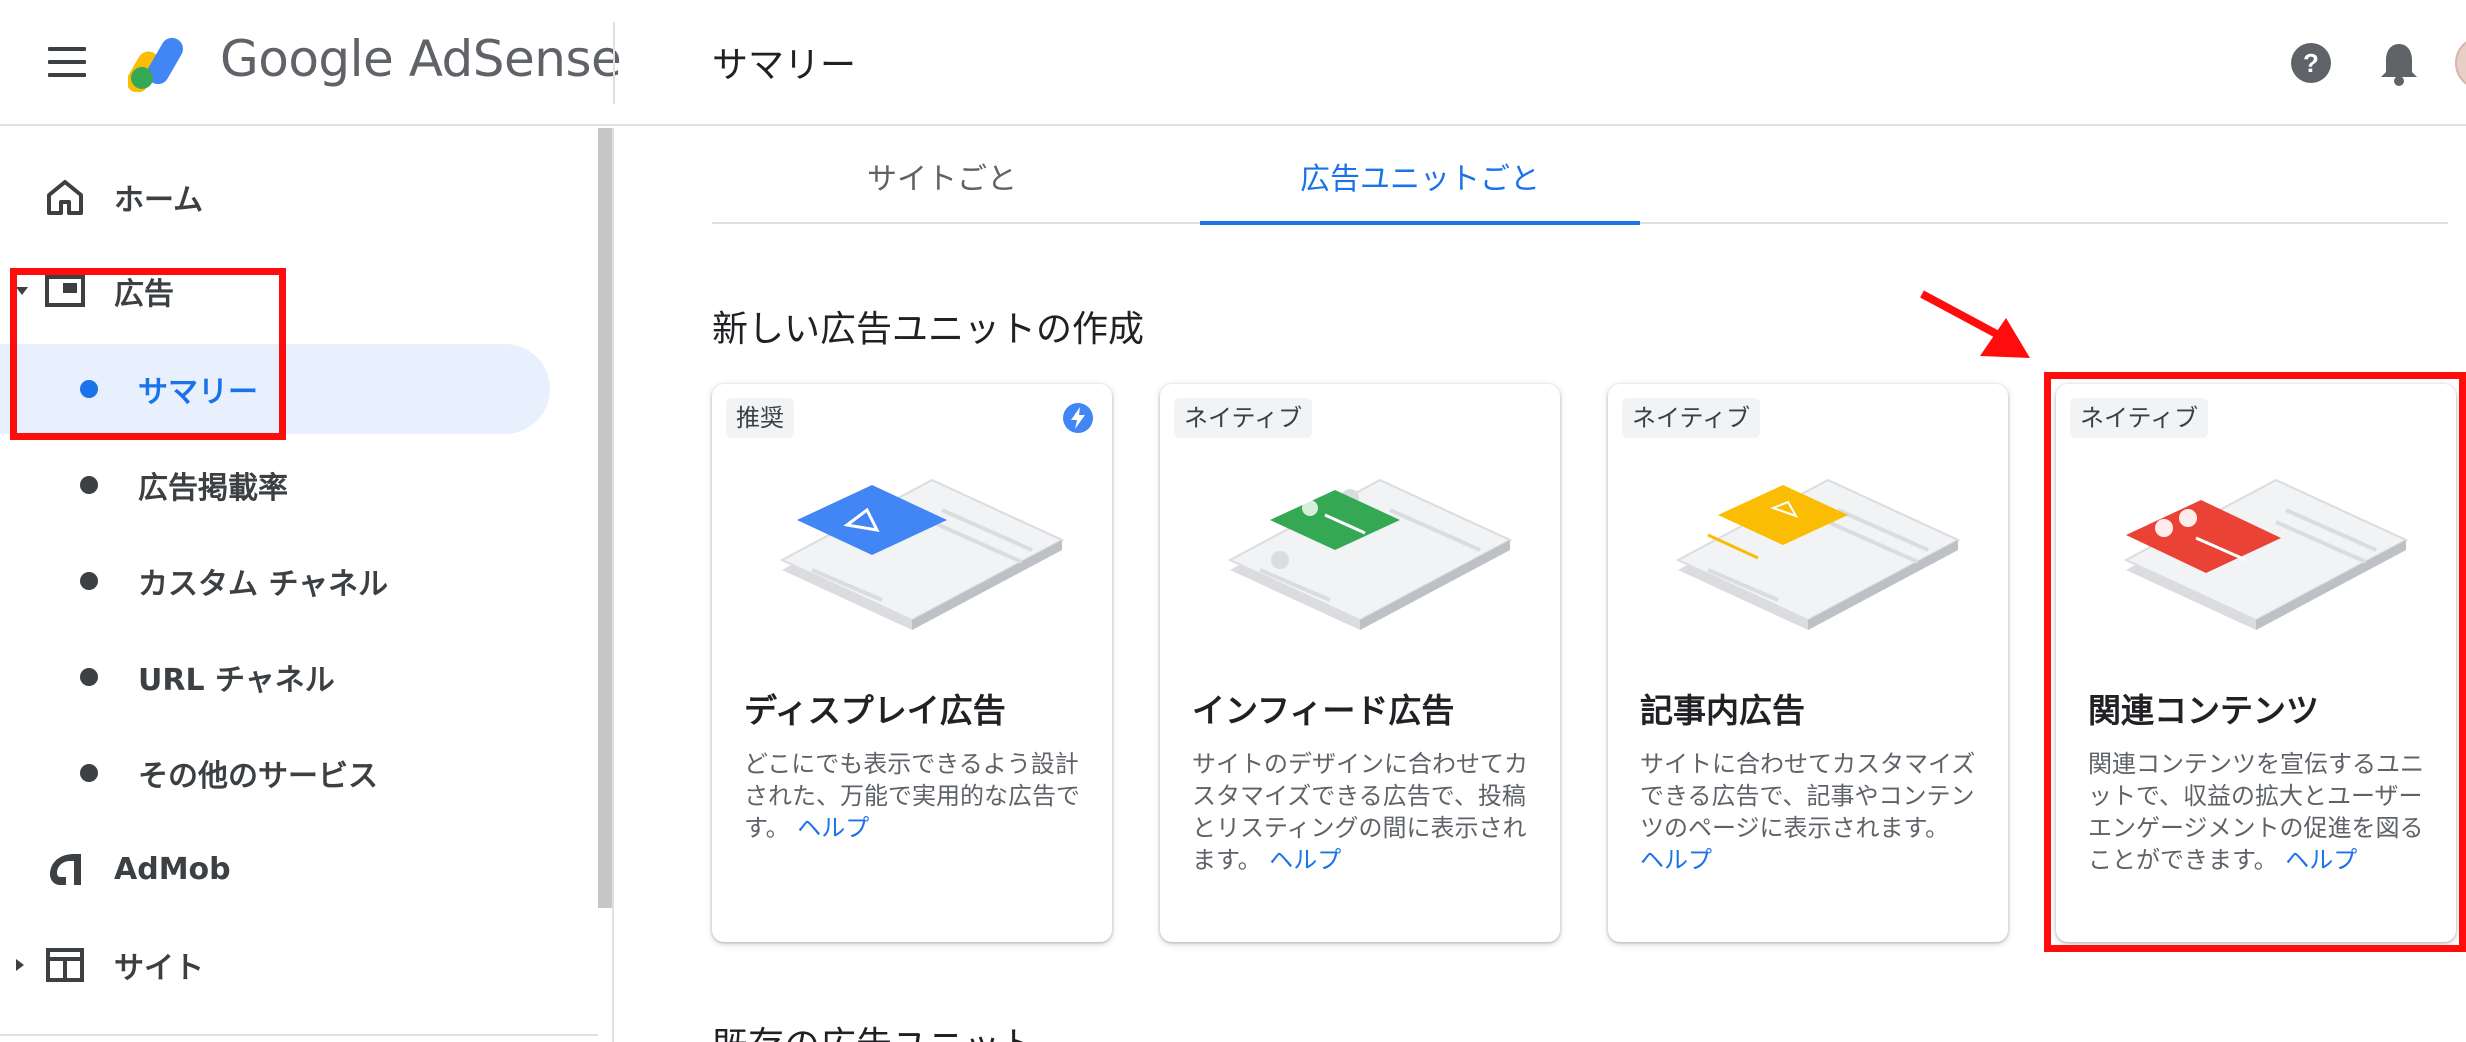 The image size is (2466, 1042). What do you see at coordinates (159, 200) in the screenshot?
I see `sidebar-item-label: ホーム` at bounding box center [159, 200].